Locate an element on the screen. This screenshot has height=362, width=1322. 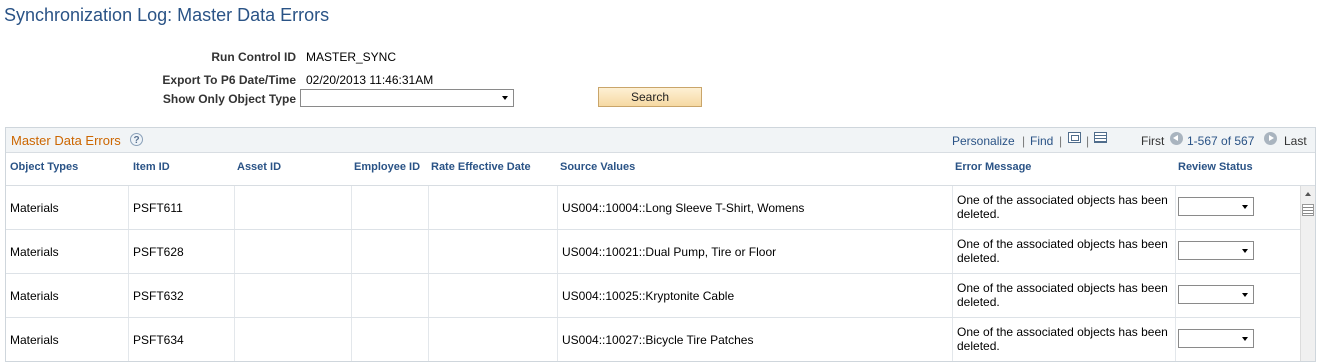
find-link: Find is located at coordinates (1041, 141).